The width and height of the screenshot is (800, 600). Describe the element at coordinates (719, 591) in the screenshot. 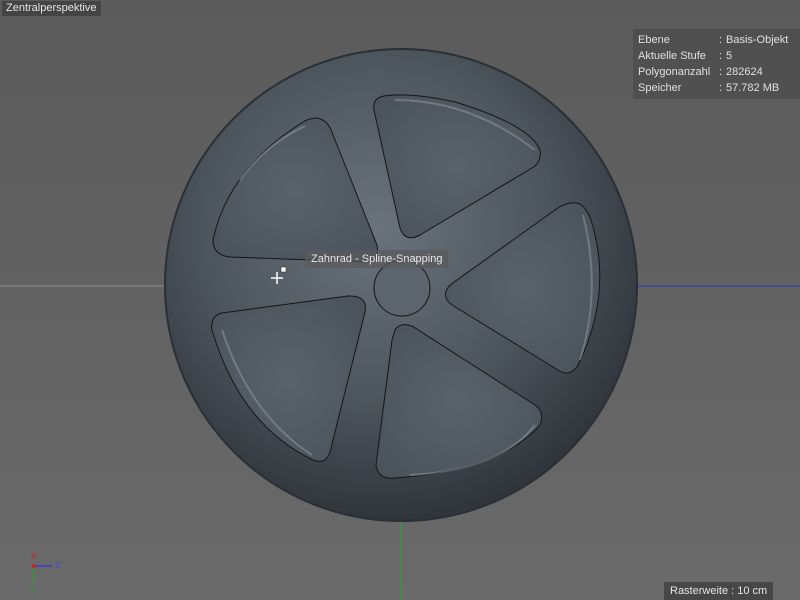

I see `grid-spacing-status: Rasterweite : 10 cm` at that location.